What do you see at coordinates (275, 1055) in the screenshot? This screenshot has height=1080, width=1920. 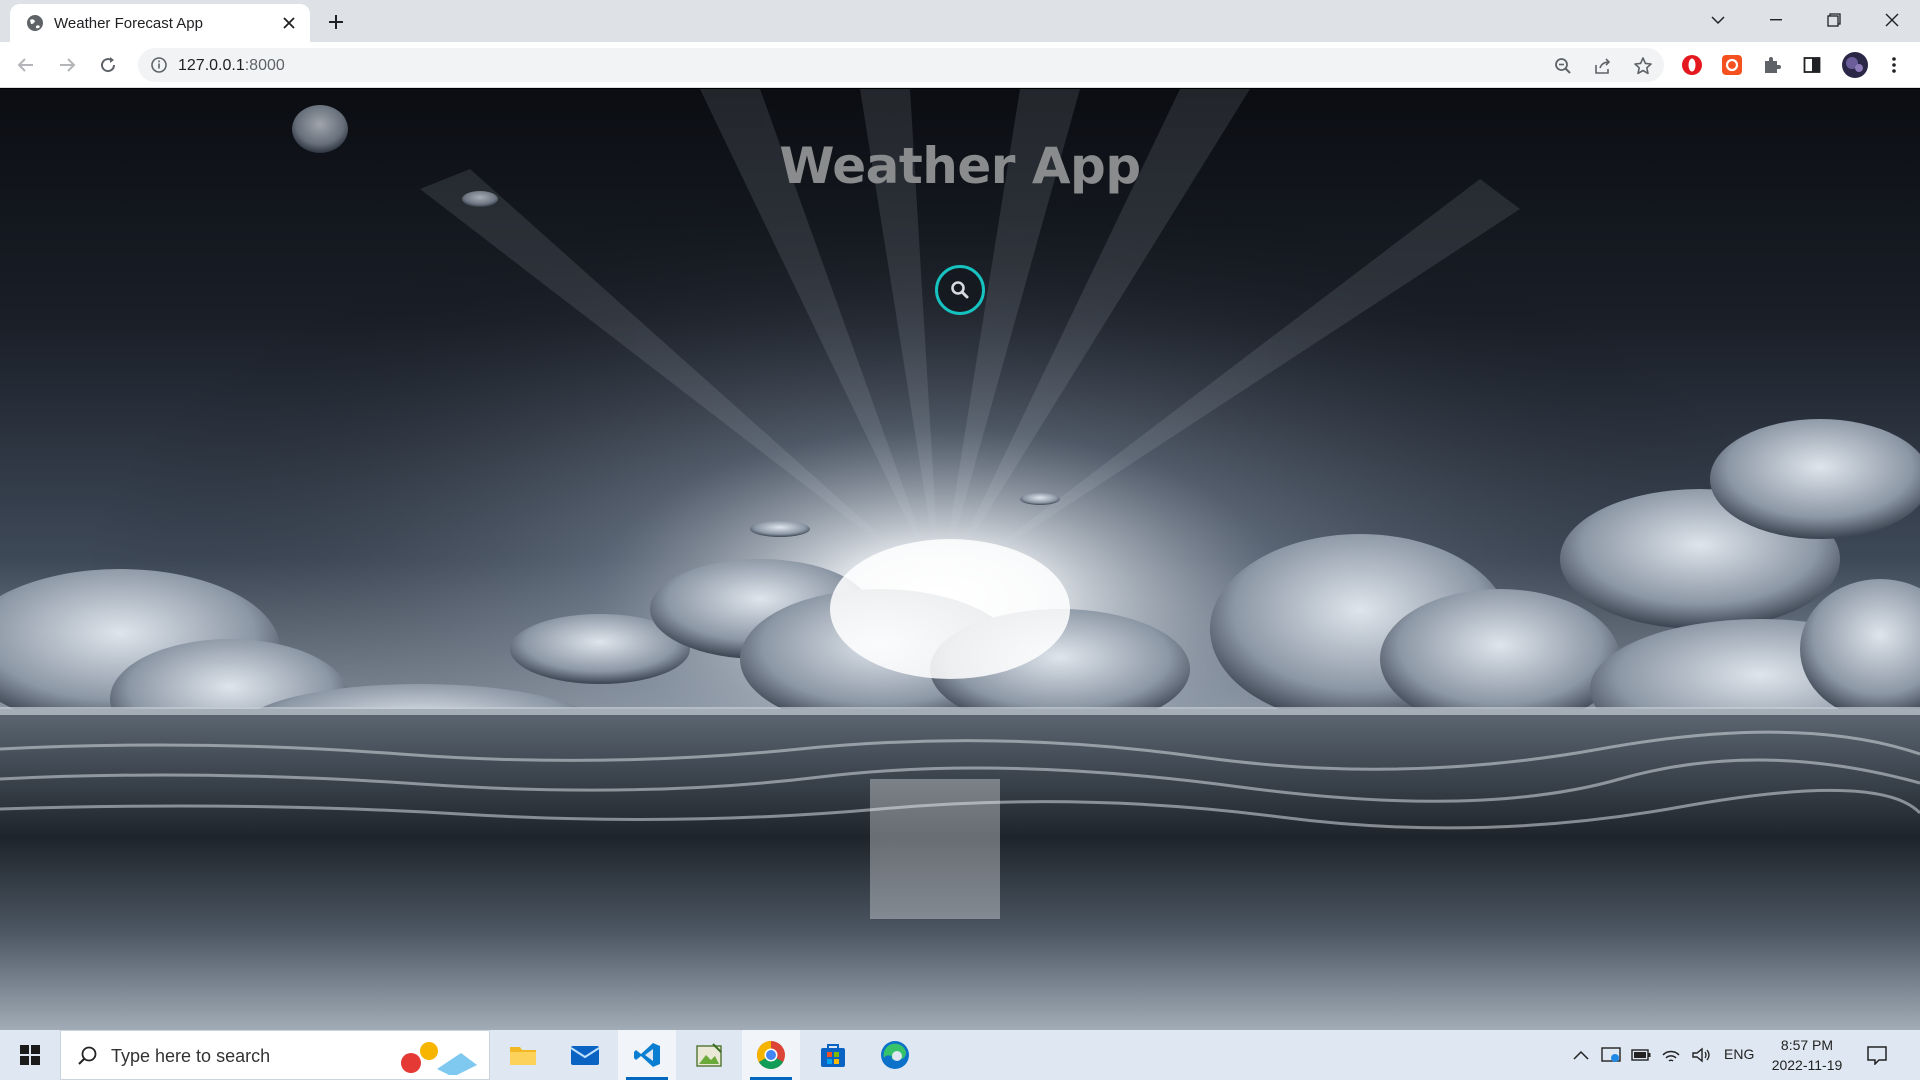 I see `taskbar-search-box: Type here to search` at bounding box center [275, 1055].